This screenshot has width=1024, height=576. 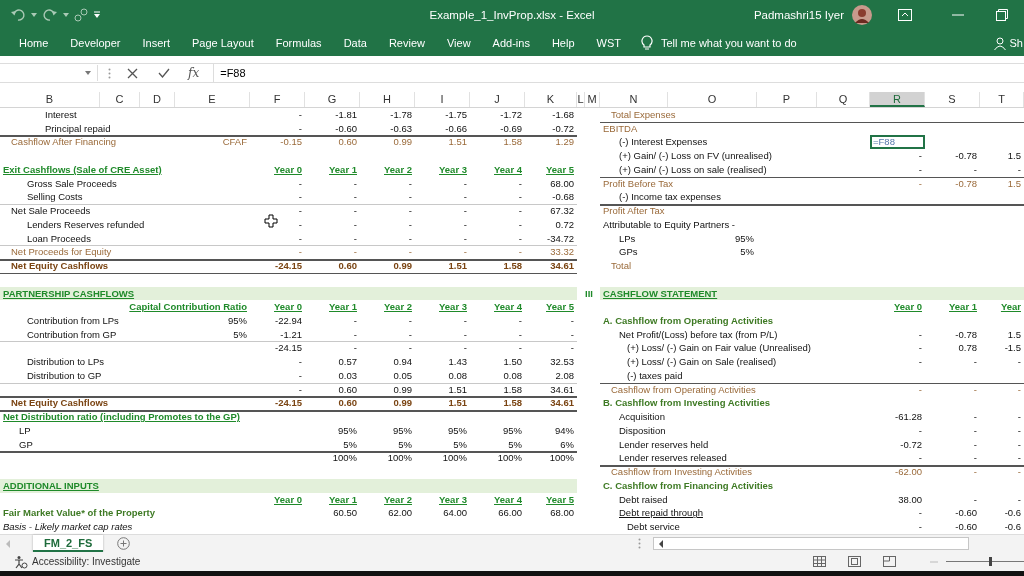 I want to click on table-cell-text: -1.68, so click(x=563, y=115).